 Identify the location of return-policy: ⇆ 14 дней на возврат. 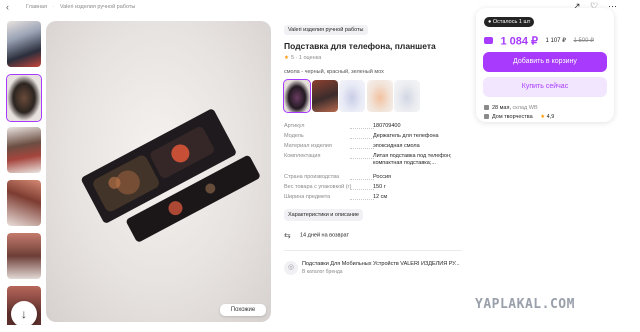
(316, 235).